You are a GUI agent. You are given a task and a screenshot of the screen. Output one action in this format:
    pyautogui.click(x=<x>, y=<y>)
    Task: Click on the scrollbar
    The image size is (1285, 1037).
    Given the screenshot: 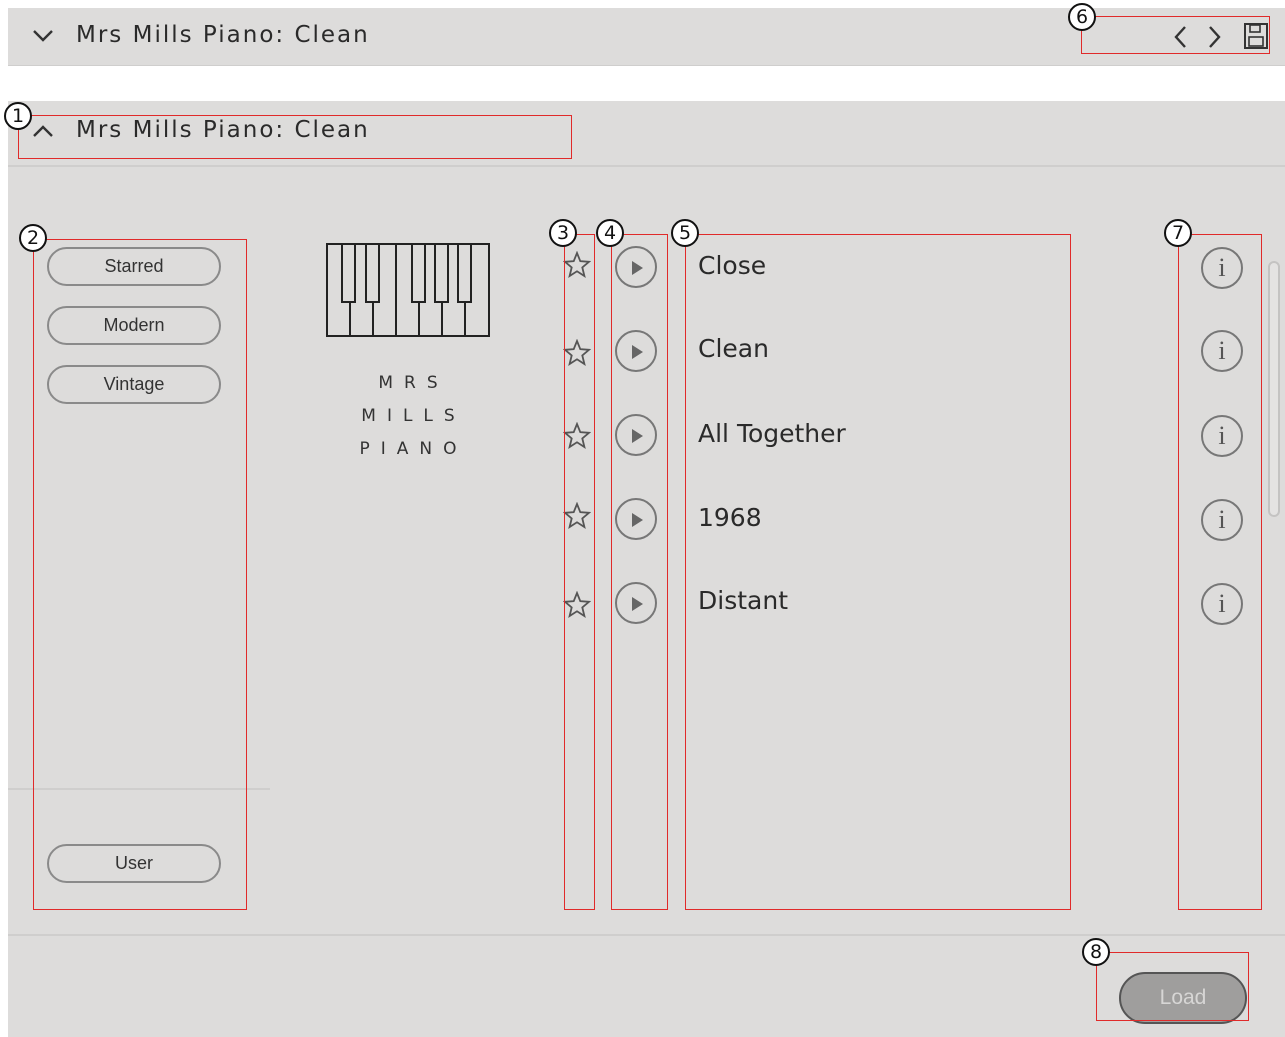 What is the action you would take?
    pyautogui.click(x=1274, y=389)
    